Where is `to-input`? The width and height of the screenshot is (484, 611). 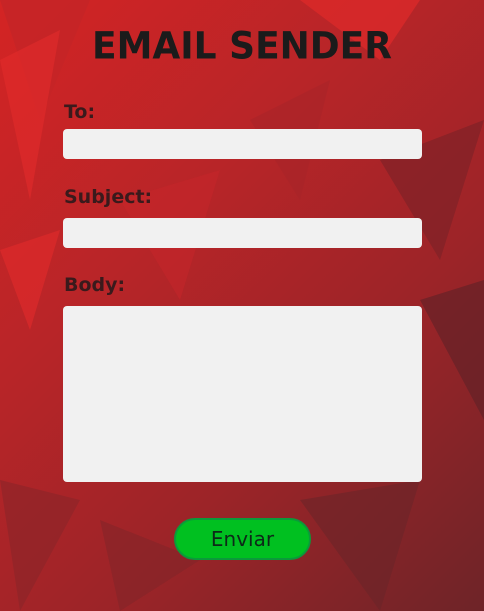 to-input is located at coordinates (242, 144).